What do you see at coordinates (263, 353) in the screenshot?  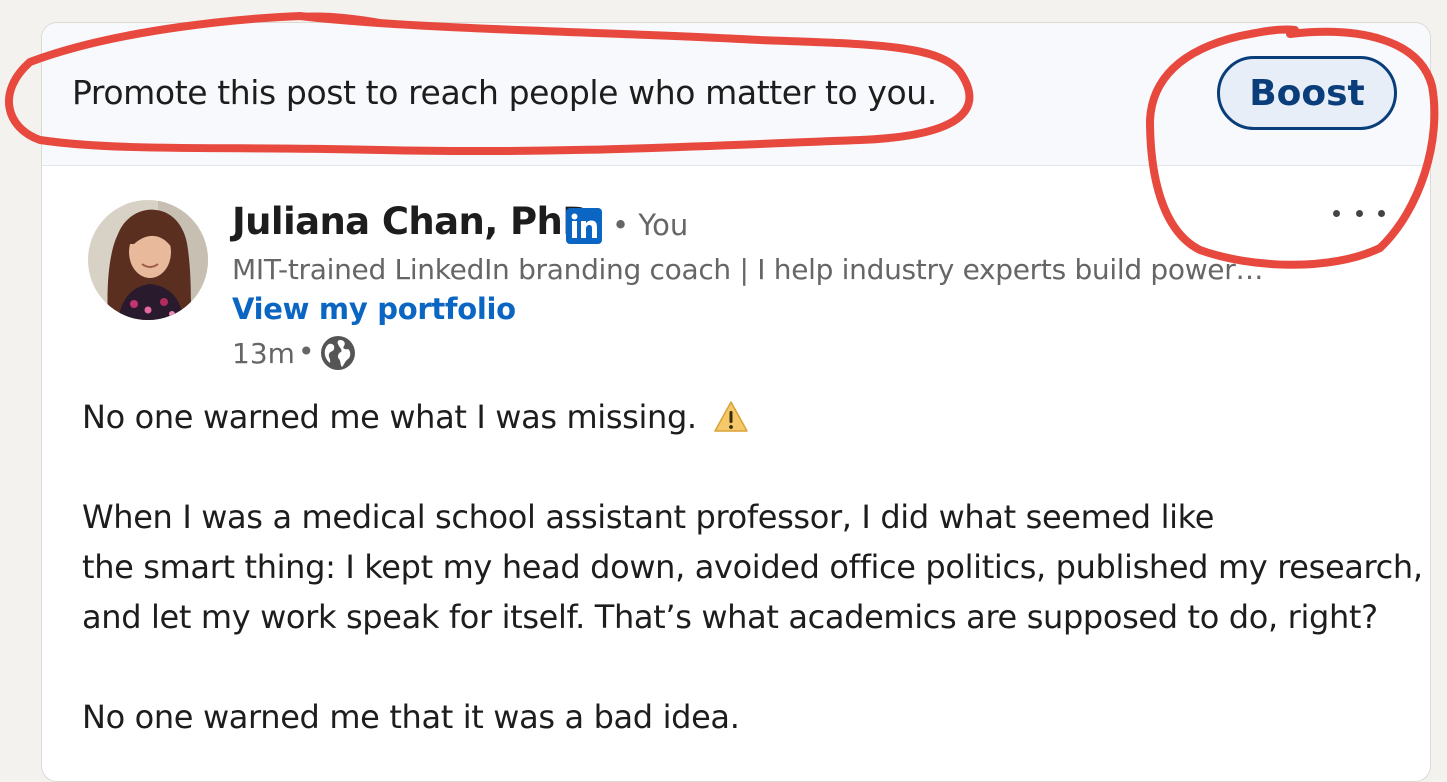 I see `post-timestamp: 13m` at bounding box center [263, 353].